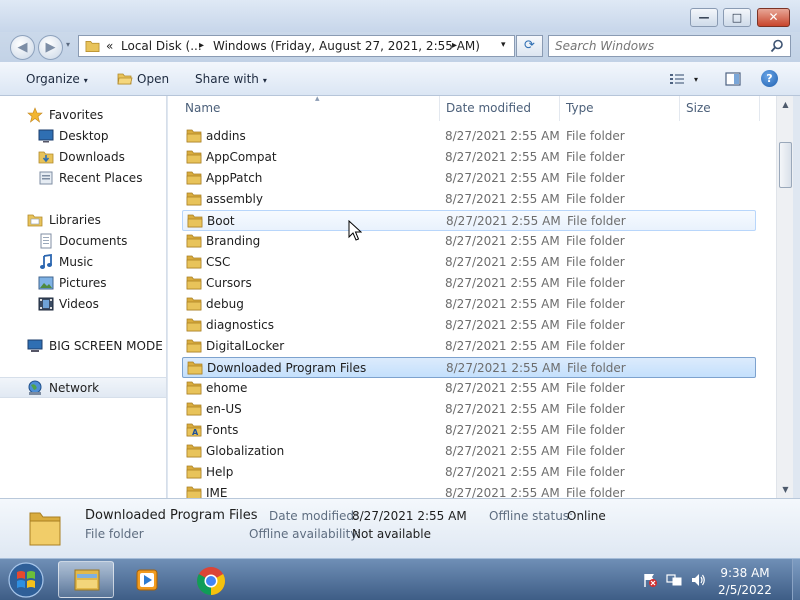  I want to click on table-row: Branding 8/27/2021 2:55 AM File folder, so click(469, 241).